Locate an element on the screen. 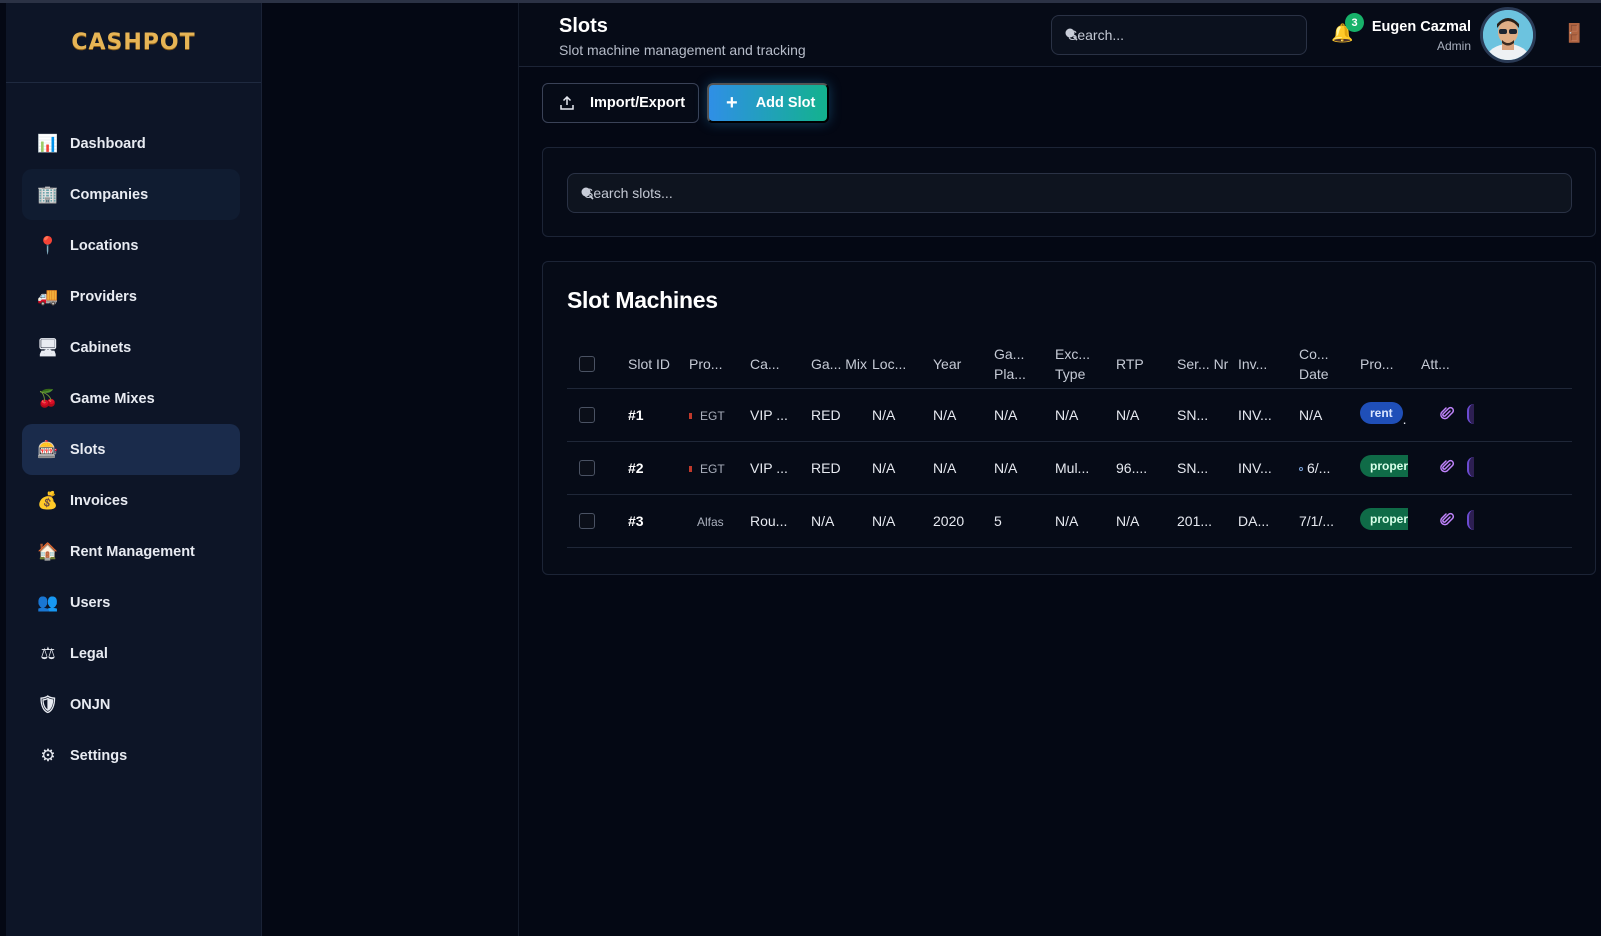 Image resolution: width=1601 pixels, height=936 pixels. sidebar-item-label: Users is located at coordinates (90, 602).